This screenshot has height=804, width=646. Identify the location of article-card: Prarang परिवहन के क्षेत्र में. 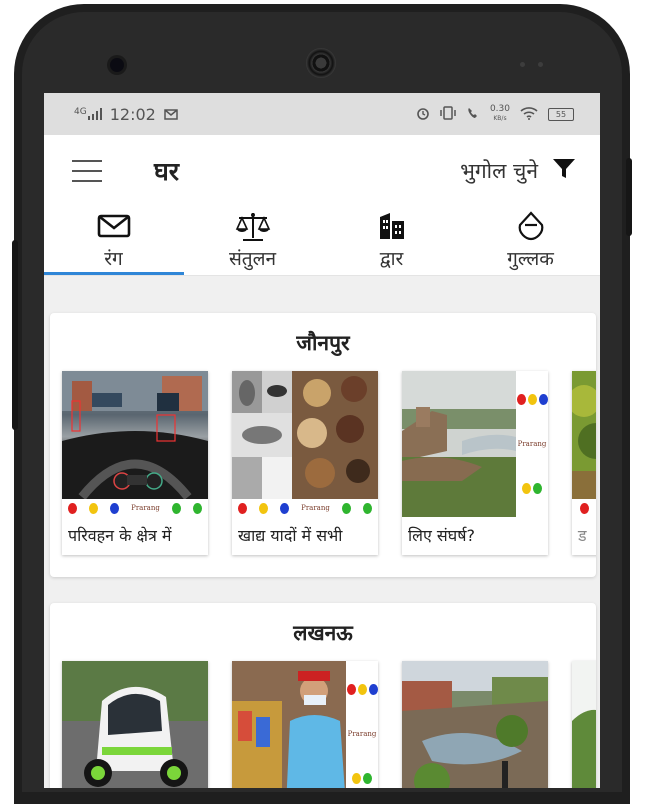
(135, 463).